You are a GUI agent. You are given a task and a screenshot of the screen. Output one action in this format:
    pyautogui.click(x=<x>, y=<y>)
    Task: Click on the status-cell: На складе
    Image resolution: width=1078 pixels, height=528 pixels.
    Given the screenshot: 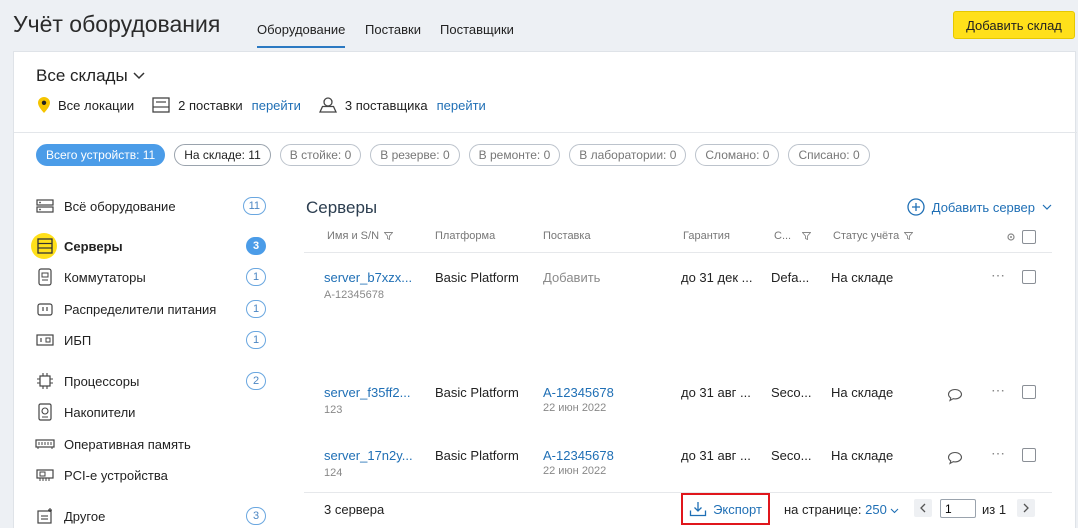 What is the action you would take?
    pyautogui.click(x=862, y=277)
    